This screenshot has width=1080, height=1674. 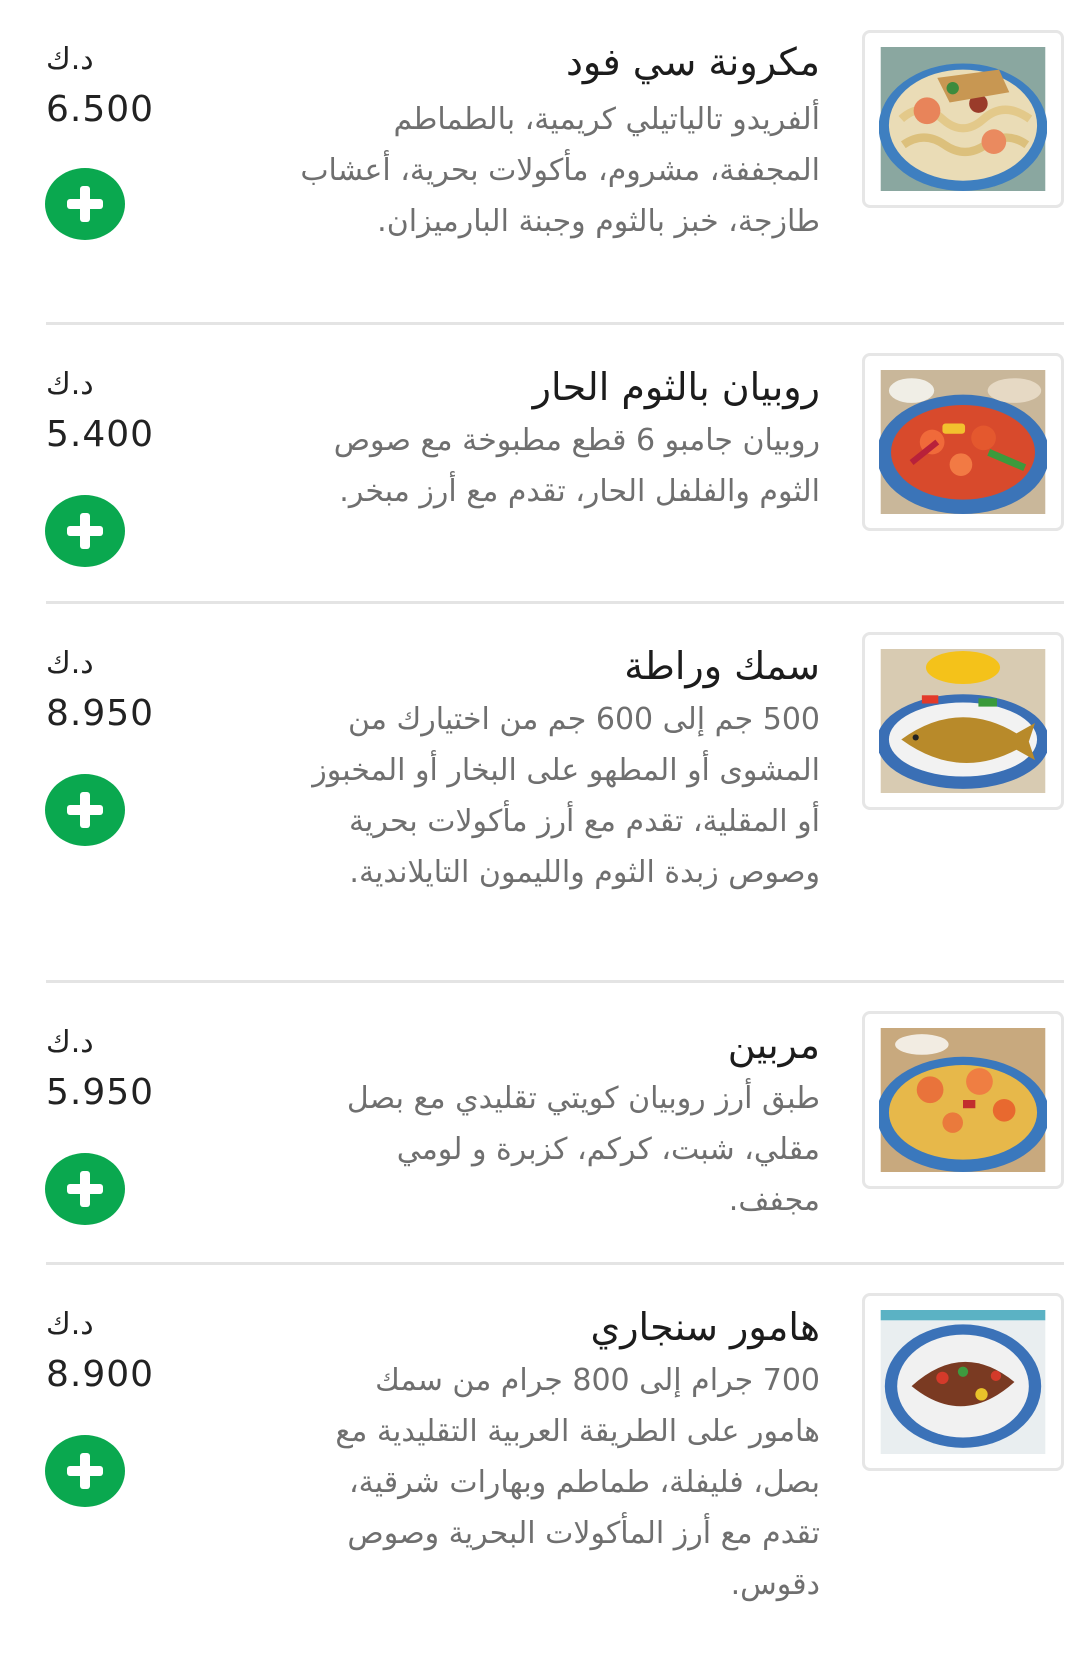 What do you see at coordinates (100, 109) in the screenshot?
I see `dish-price: 6.500` at bounding box center [100, 109].